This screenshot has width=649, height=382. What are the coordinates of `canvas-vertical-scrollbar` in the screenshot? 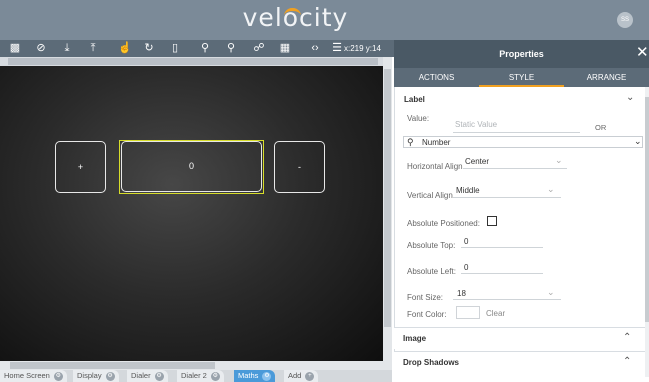 It's located at (387, 212).